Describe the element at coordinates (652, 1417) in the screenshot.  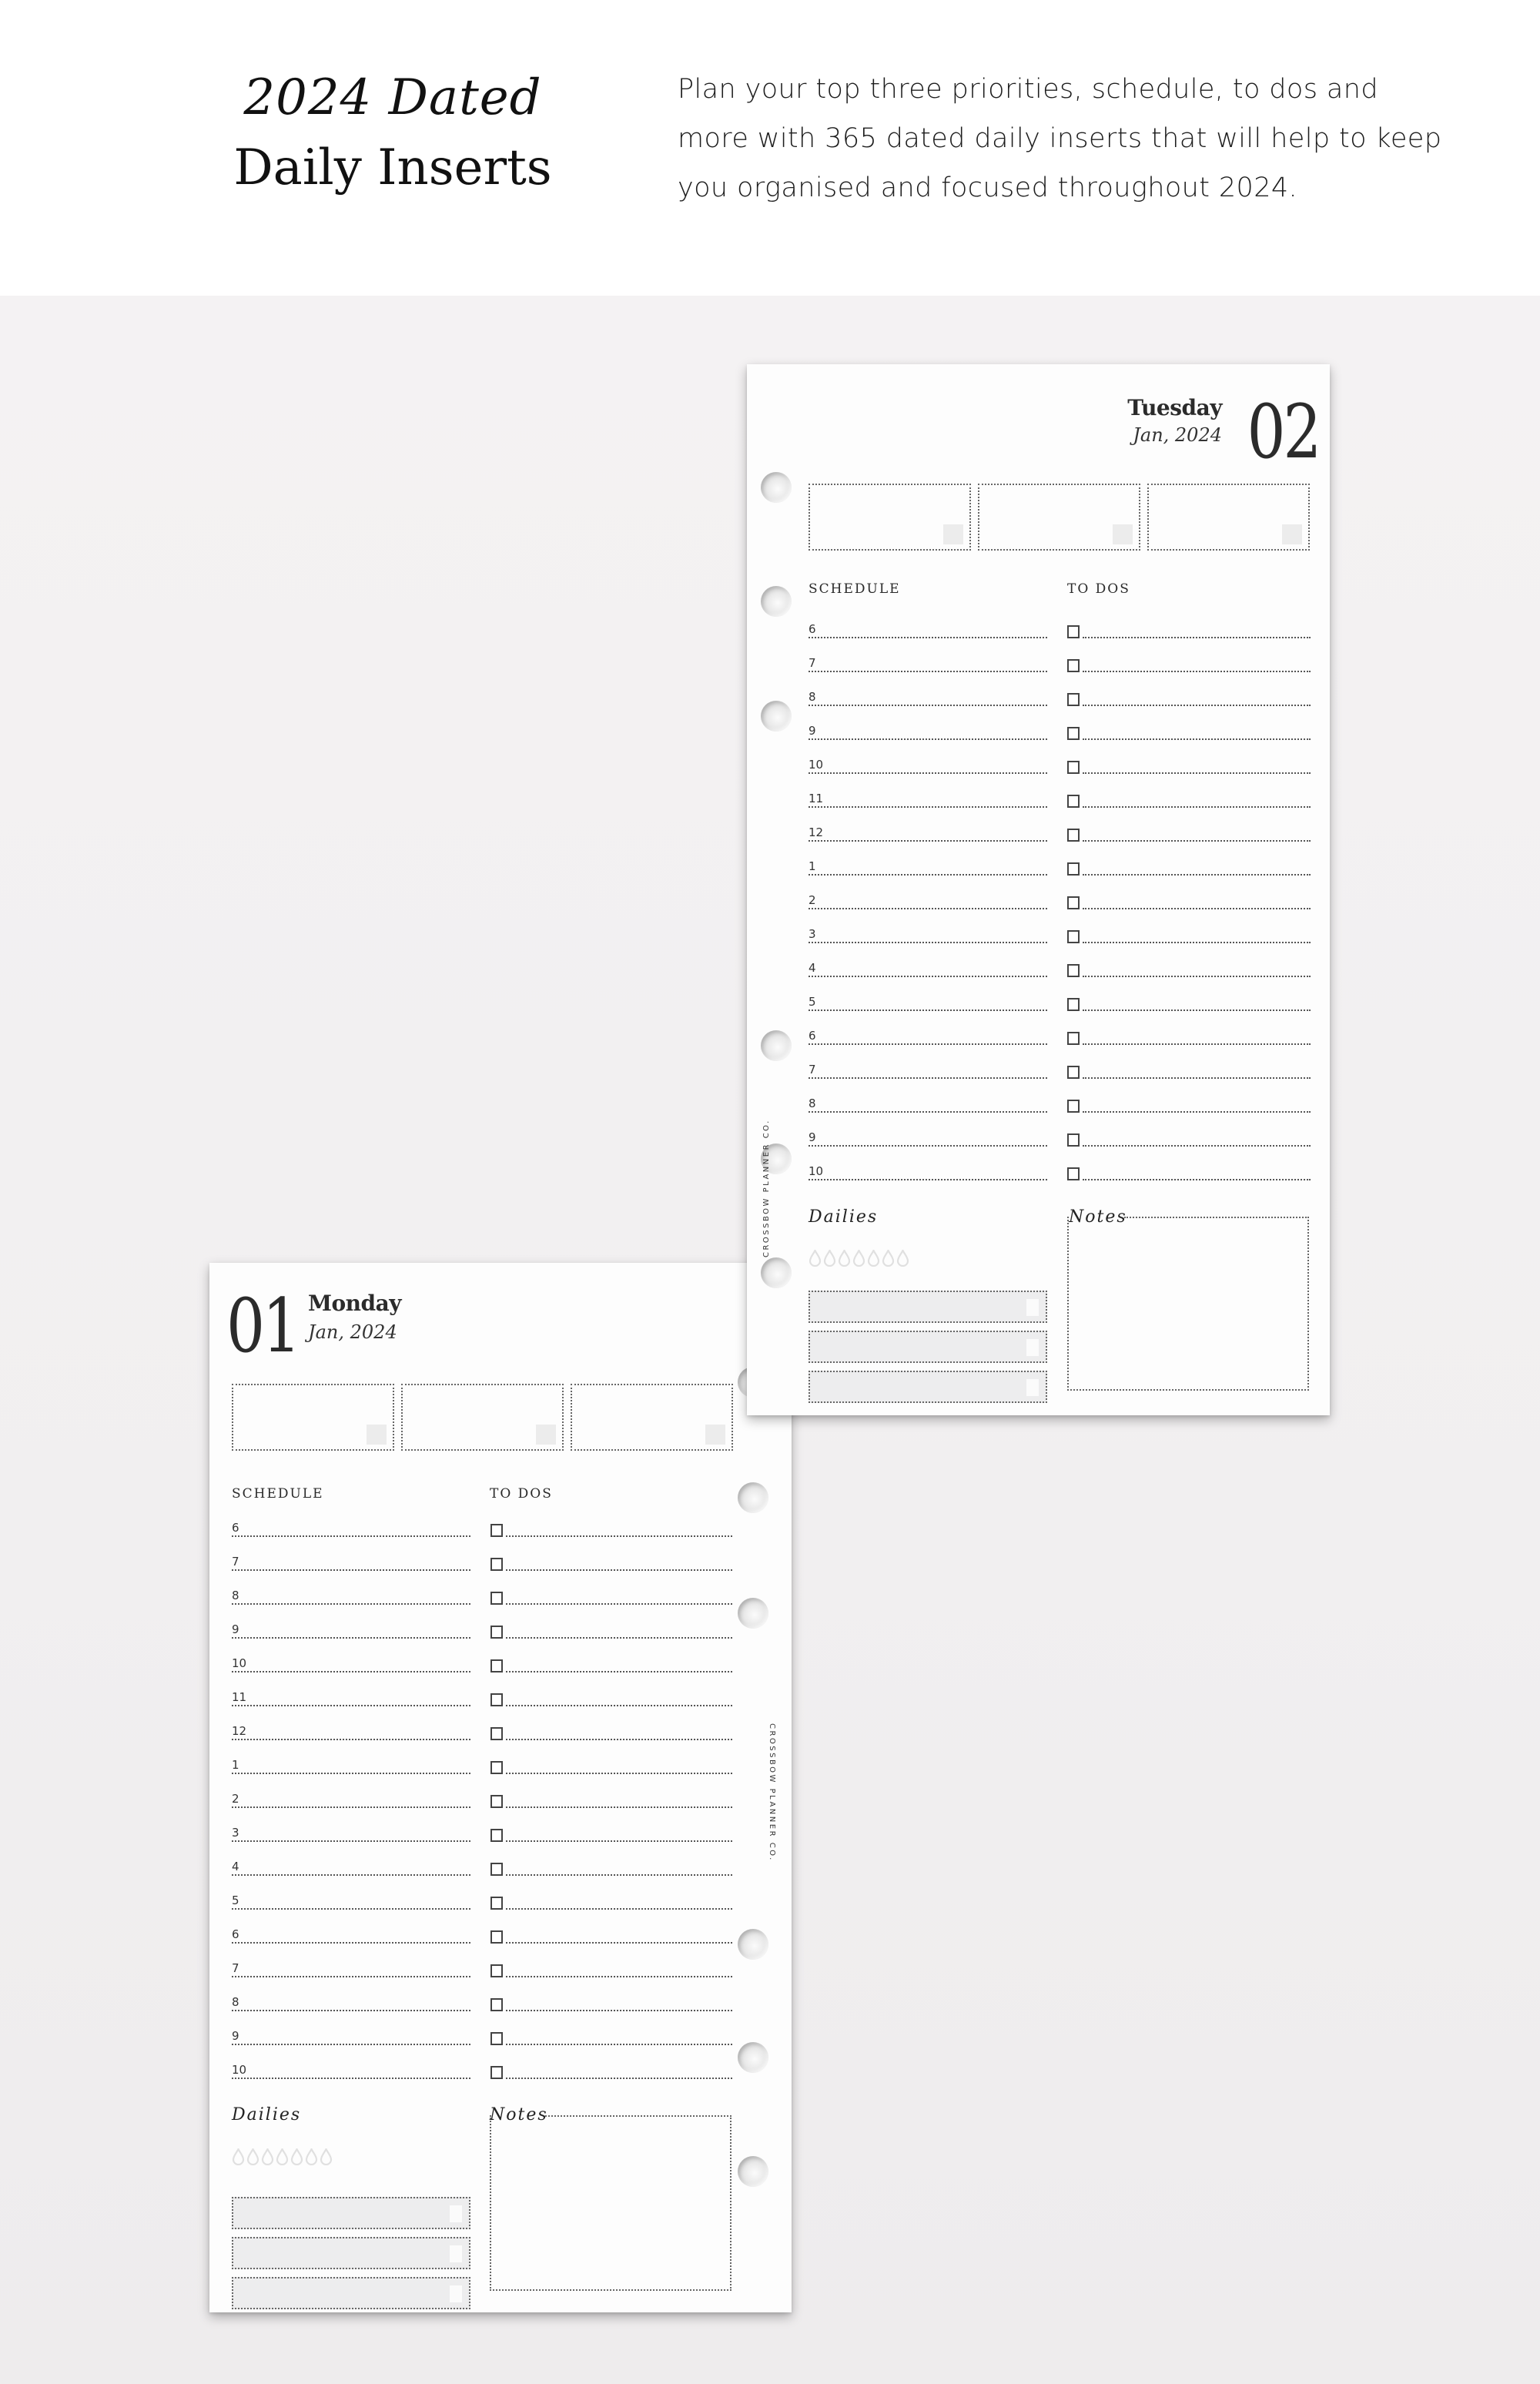
I see `priority-box` at that location.